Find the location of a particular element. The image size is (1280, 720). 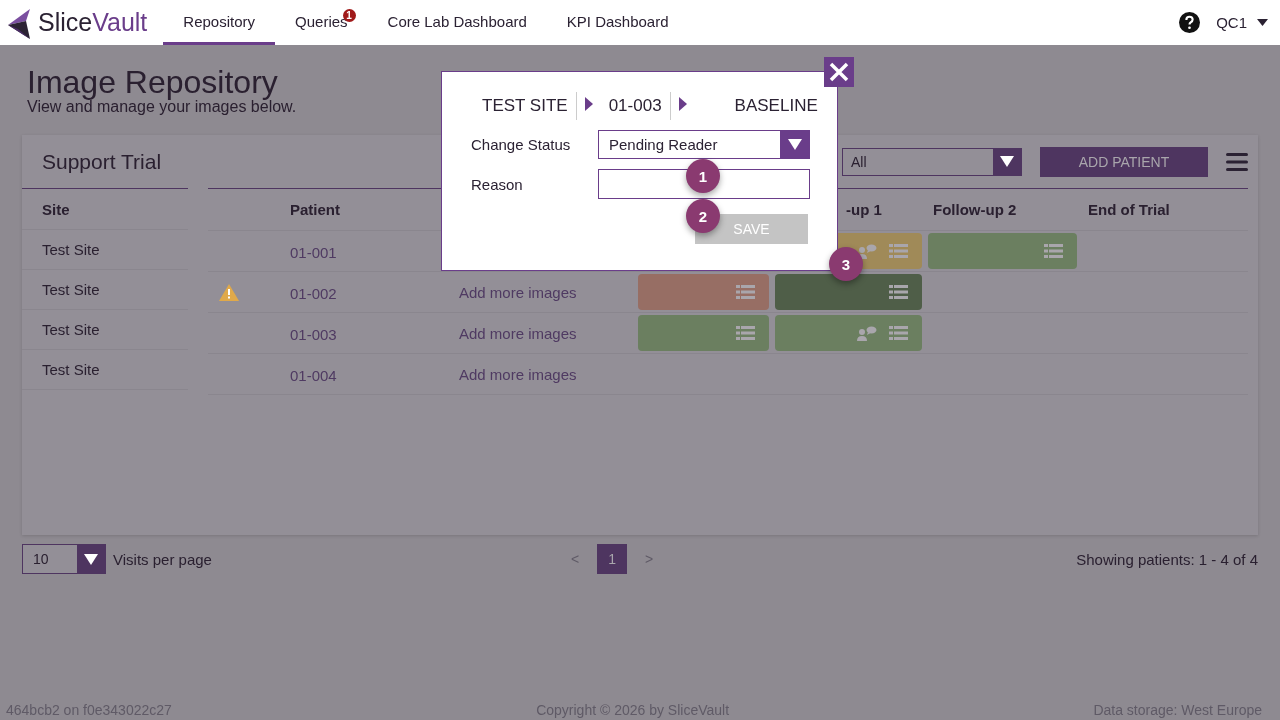

column-header: End of Trial is located at coordinates (1129, 209).